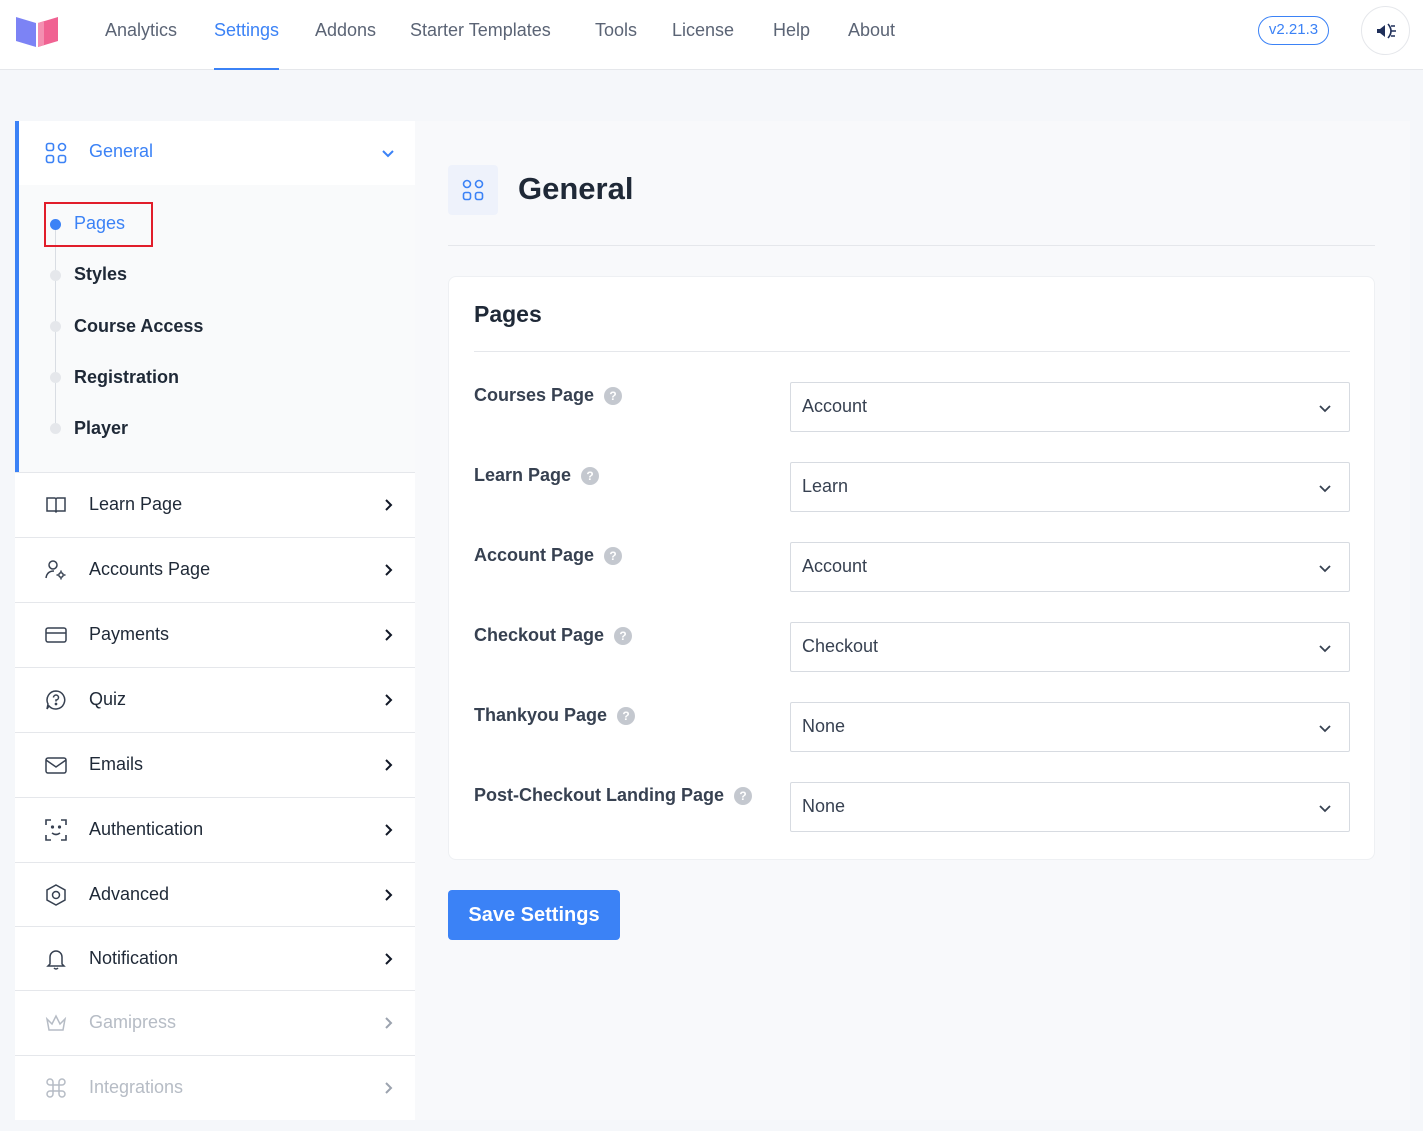 This screenshot has height=1131, width=1423. Describe the element at coordinates (56, 830) in the screenshot. I see `face-scan-icon` at that location.